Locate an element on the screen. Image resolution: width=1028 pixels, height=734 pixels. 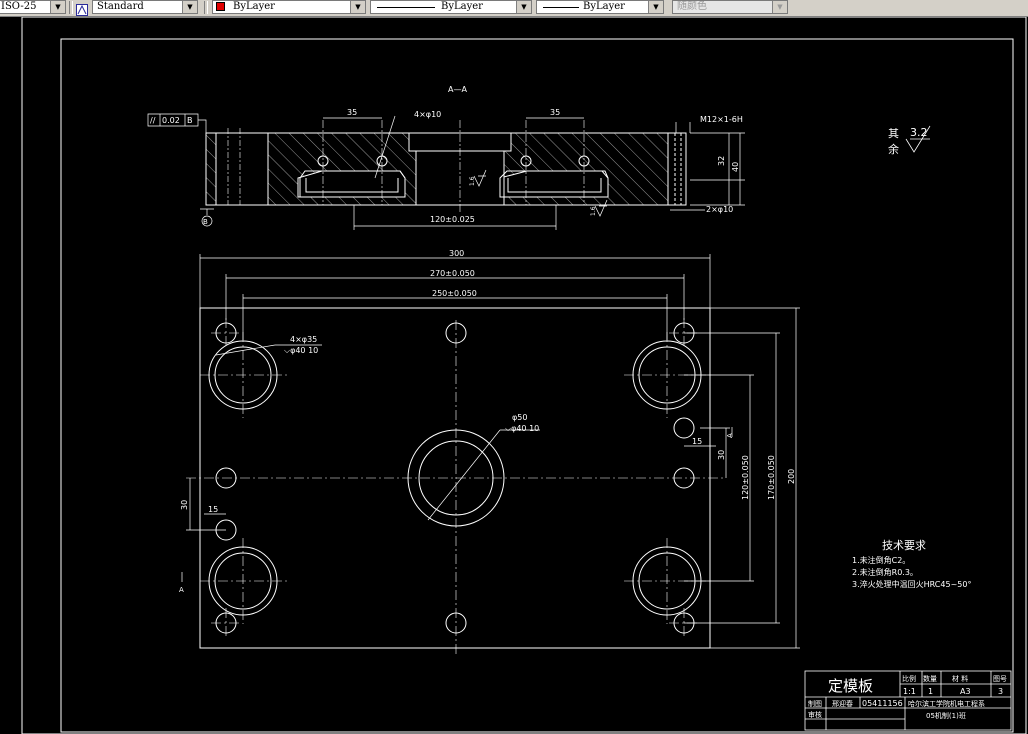
tb-material: A3 is located at coordinates (965, 691).